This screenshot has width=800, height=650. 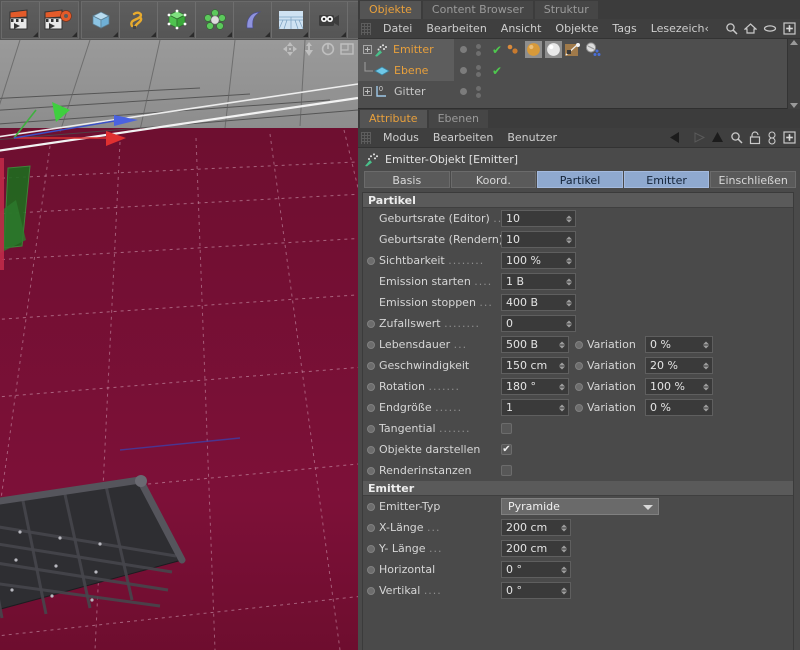 What do you see at coordinates (538, 239) in the screenshot?
I see `input-birthrate-render: 10` at bounding box center [538, 239].